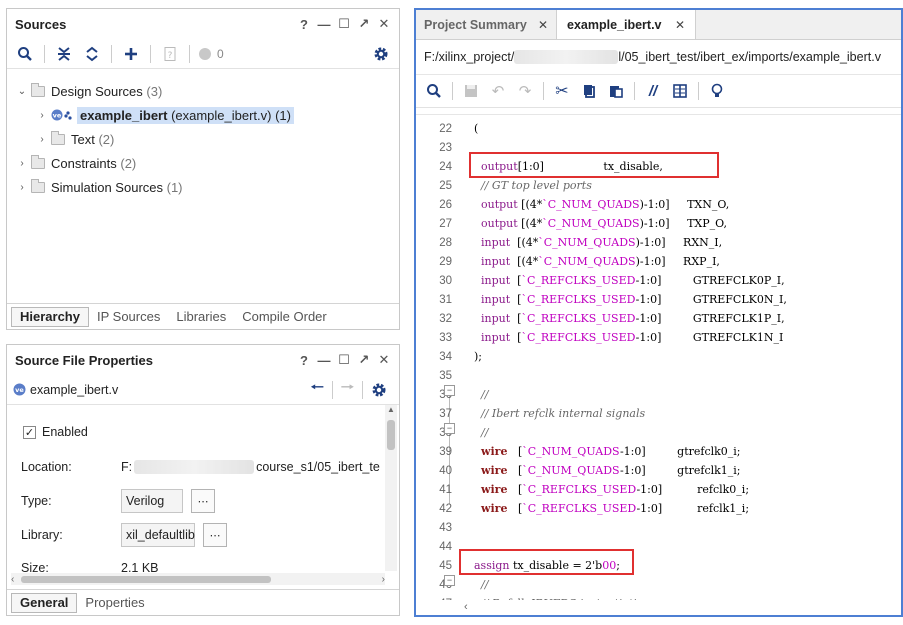 The image size is (903, 625). Describe the element at coordinates (201, 317) in the screenshot. I see `tab-libraries: Libraries` at that location.